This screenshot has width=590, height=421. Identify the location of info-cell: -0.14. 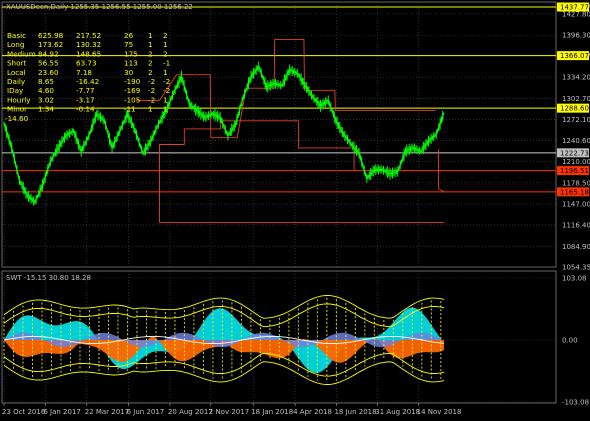
(85, 109).